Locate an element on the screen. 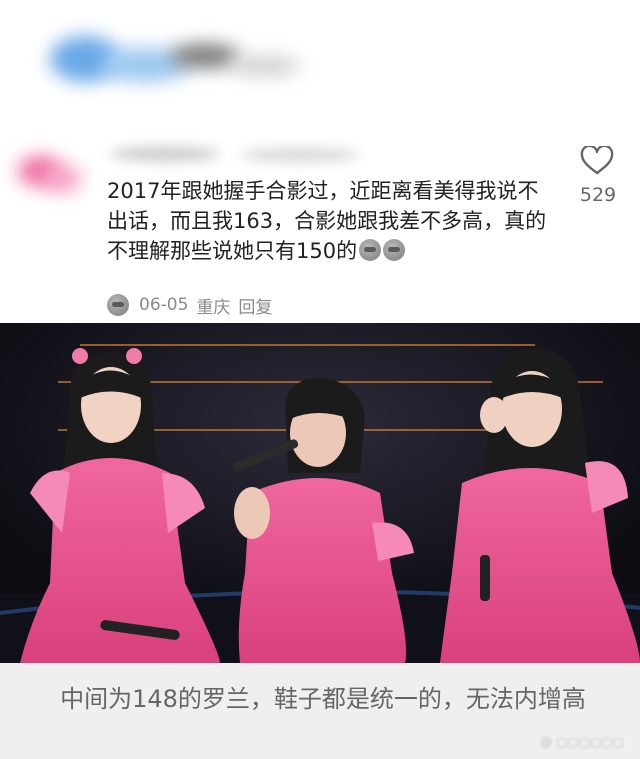 Image resolution: width=640 pixels, height=759 pixels. image-caption: 中间为148的罗兰，鞋子都是统一的，无法内增高 @ ▢▢▢▢▢▢ is located at coordinates (320, 711).